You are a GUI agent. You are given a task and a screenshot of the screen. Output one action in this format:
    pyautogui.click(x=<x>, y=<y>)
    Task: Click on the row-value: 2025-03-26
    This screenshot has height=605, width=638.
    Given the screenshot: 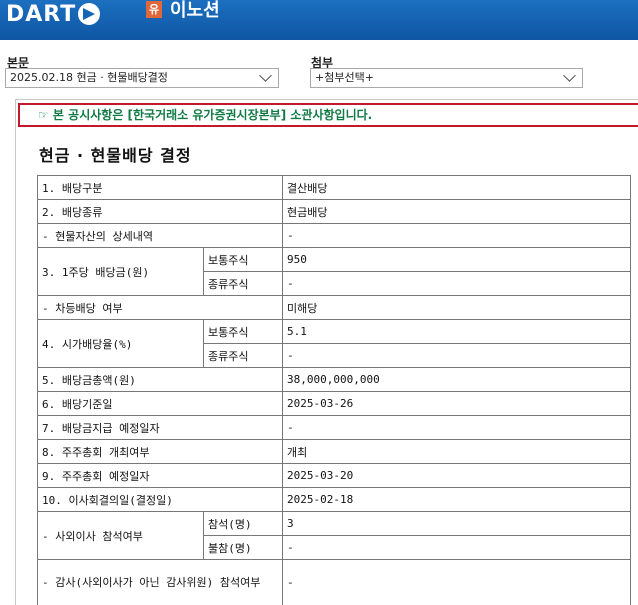 What is the action you would take?
    pyautogui.click(x=456, y=403)
    